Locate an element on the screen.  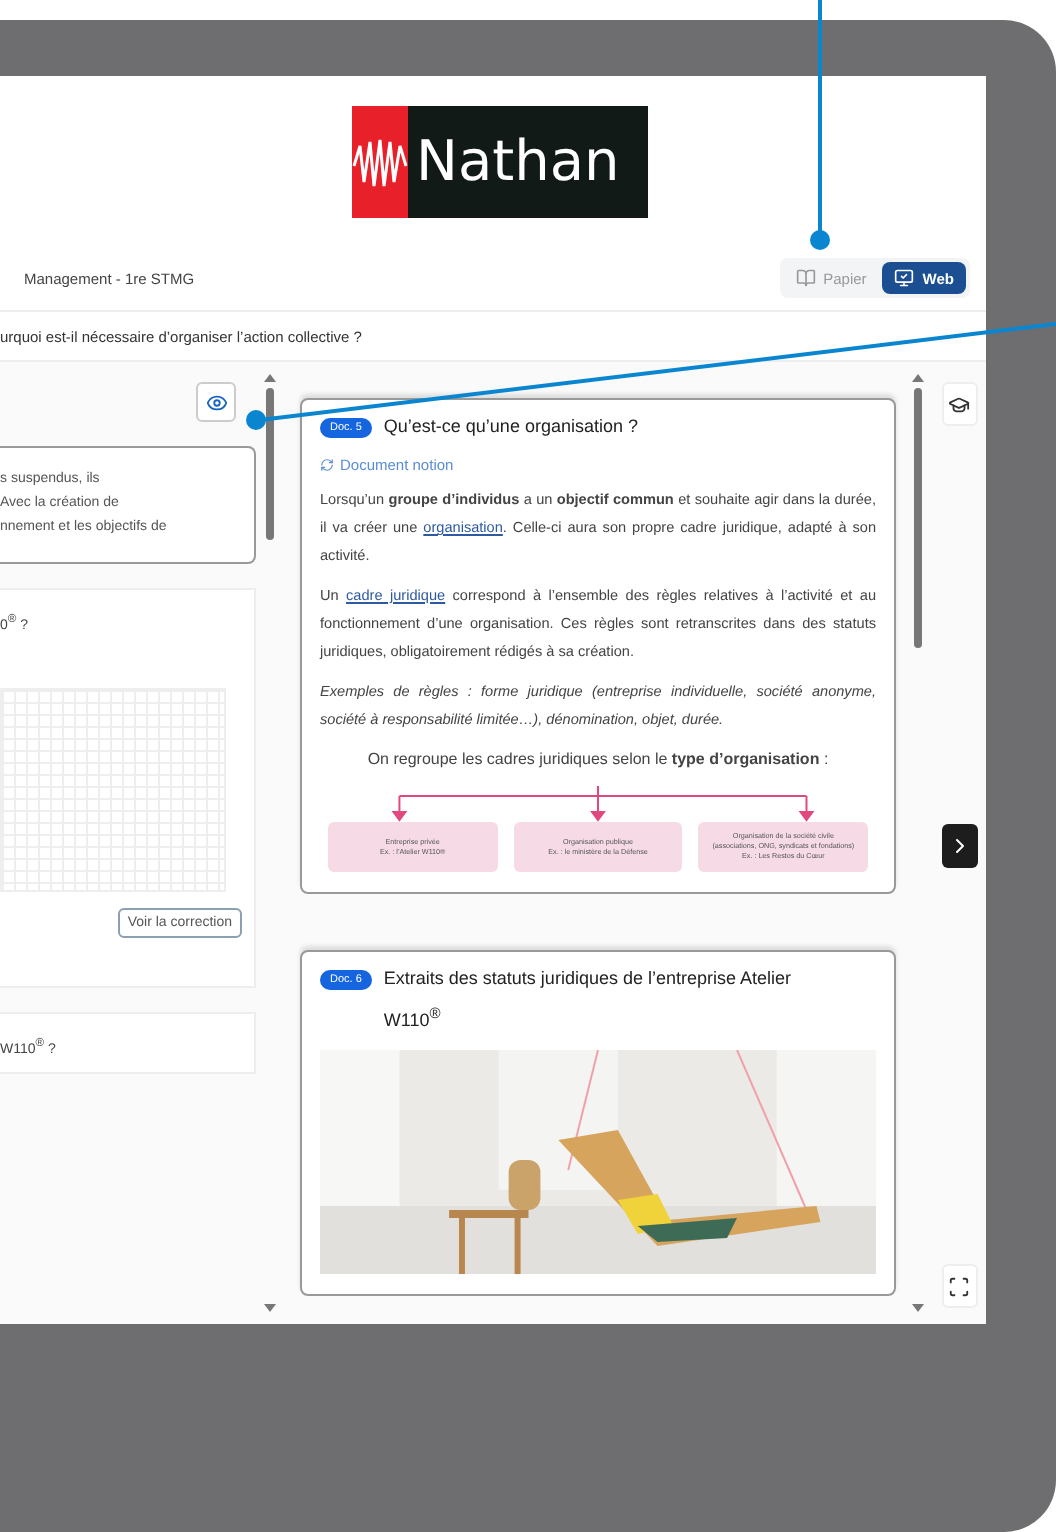
refresh-icon is located at coordinates (327, 465).